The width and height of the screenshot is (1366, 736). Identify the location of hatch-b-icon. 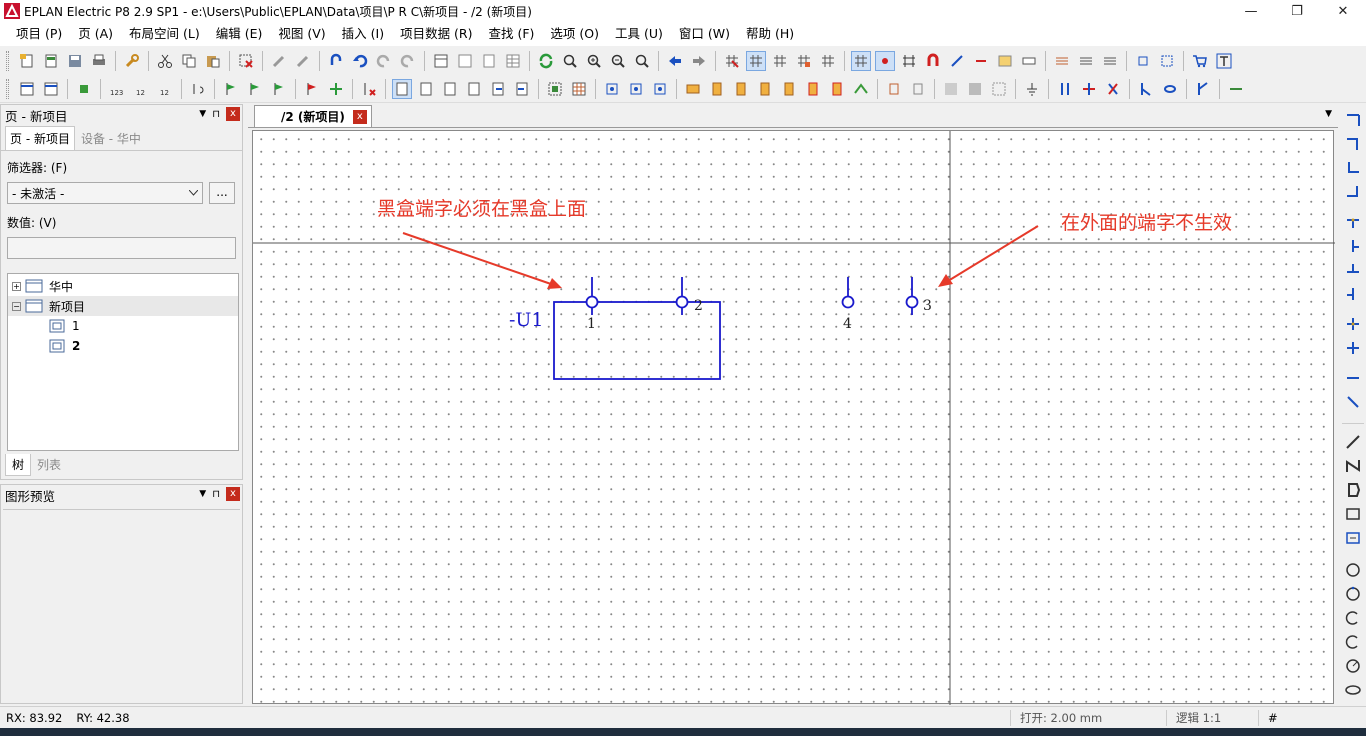
(975, 89).